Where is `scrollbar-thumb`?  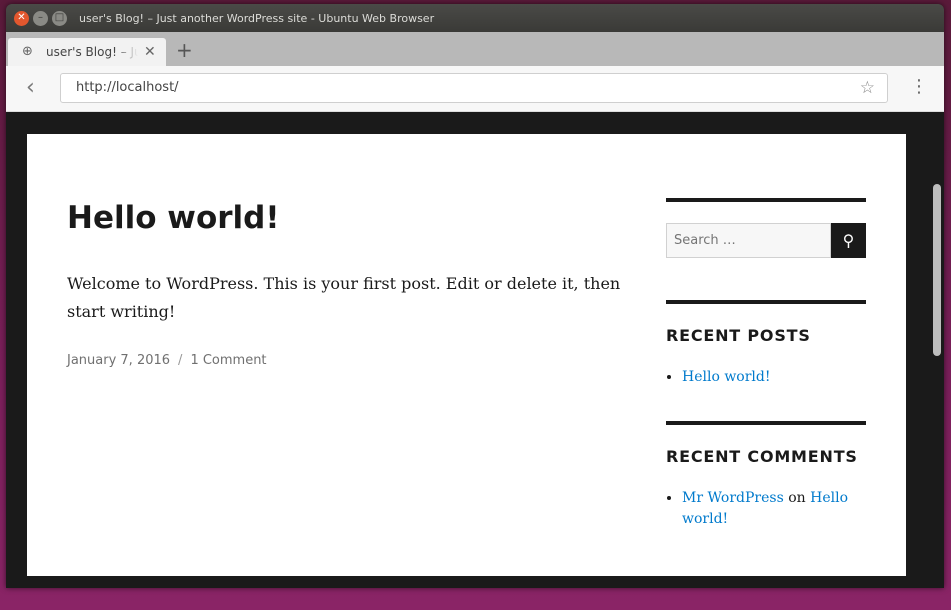
scrollbar-thumb is located at coordinates (937, 270).